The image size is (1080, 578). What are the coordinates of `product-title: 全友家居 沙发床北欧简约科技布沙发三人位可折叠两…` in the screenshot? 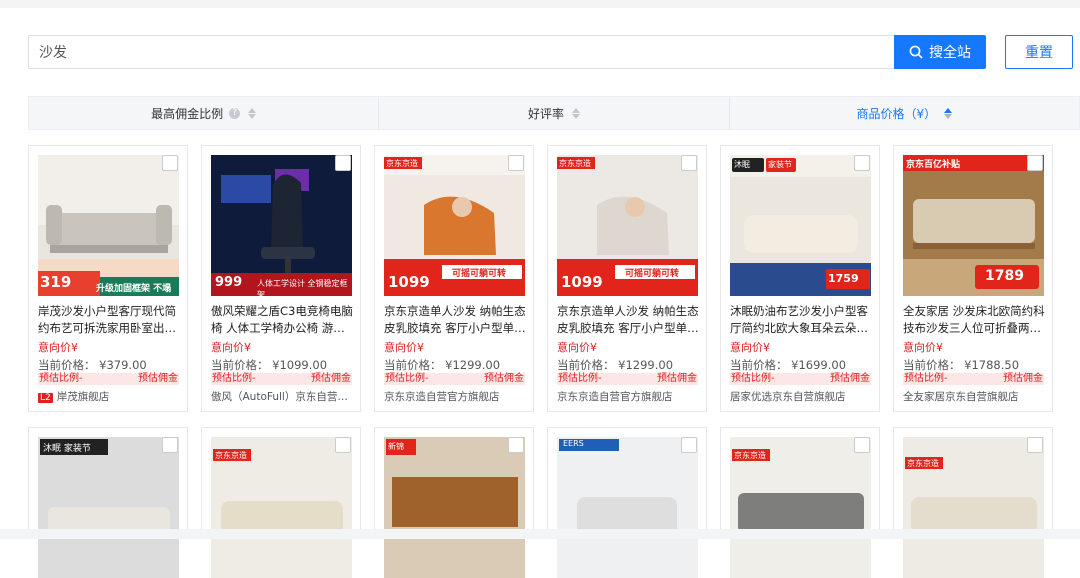 It's located at (974, 320).